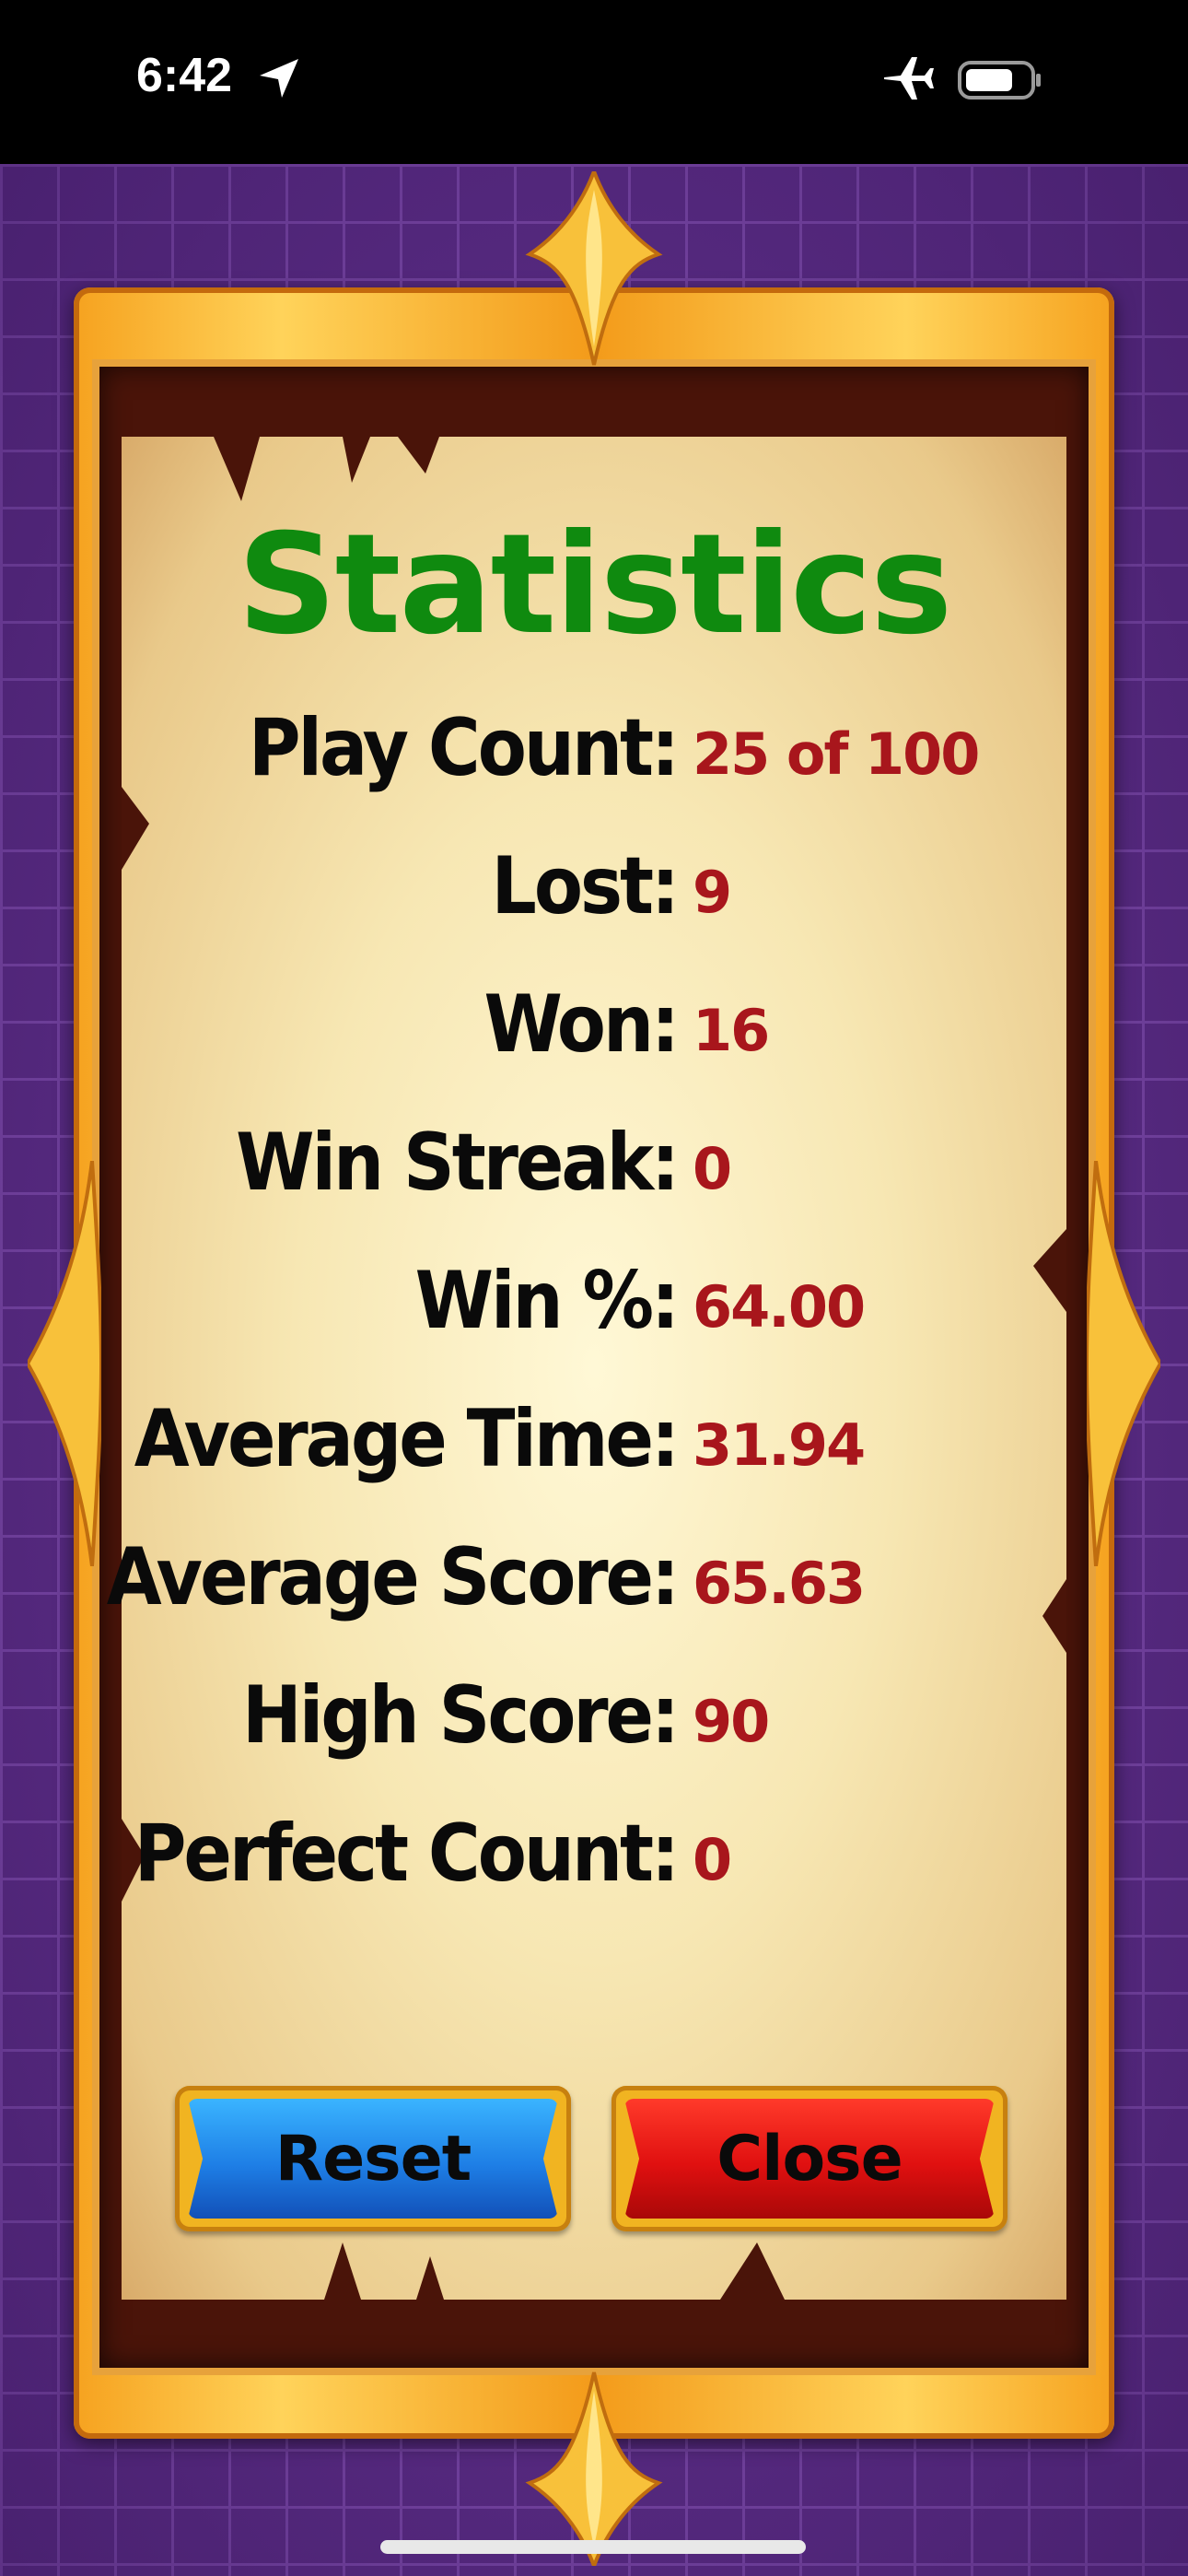 This screenshot has width=1188, height=2576. I want to click on stat-row-win-percent: Win %: 64.00, so click(594, 1310).